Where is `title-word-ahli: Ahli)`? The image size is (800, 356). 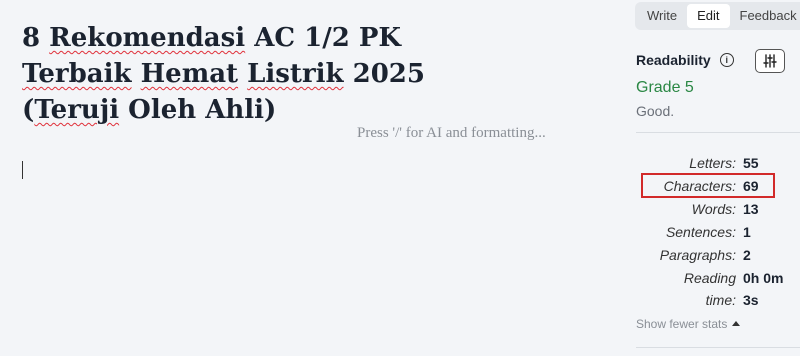
title-word-ahli: Ahli) is located at coordinates (241, 110).